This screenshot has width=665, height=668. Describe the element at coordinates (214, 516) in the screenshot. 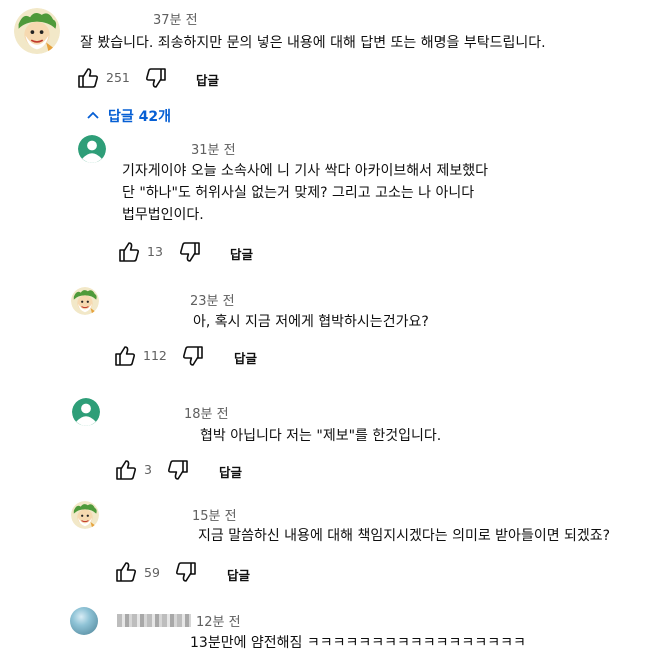

I see `reply-time: 15분 전` at that location.